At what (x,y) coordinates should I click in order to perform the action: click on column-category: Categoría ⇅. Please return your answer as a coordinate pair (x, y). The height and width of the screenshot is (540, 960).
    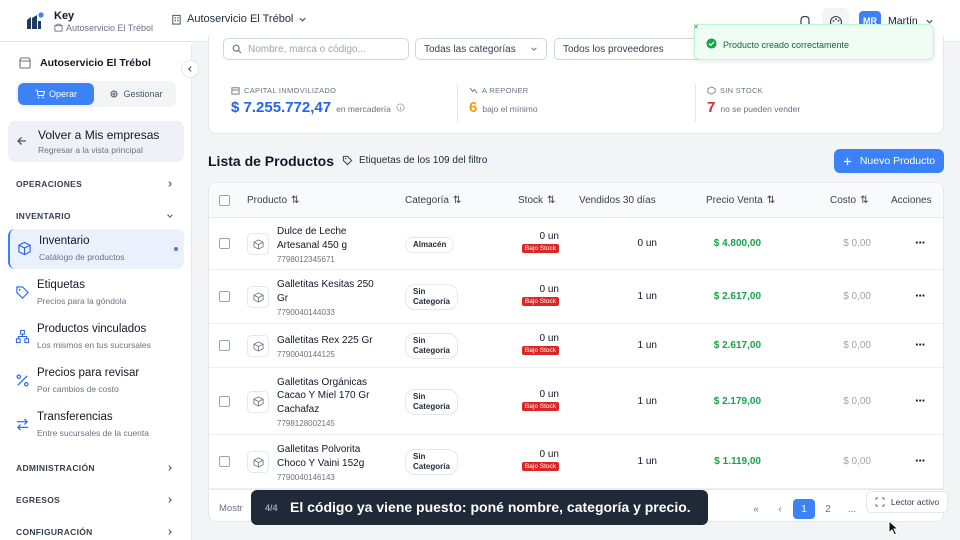
    Looking at the image, I should click on (433, 200).